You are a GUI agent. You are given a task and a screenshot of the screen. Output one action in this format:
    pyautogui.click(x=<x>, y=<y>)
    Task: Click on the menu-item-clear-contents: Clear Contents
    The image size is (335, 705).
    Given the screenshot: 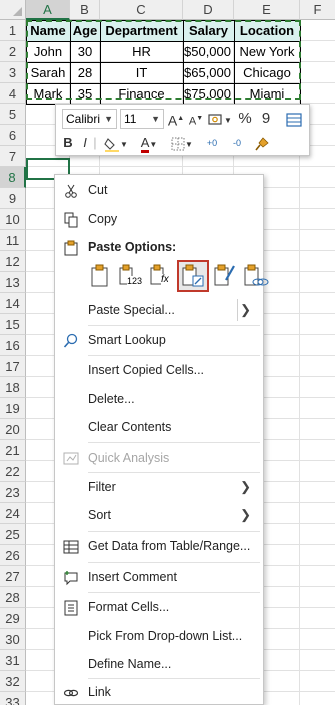 What is the action you would take?
    pyautogui.click(x=159, y=427)
    